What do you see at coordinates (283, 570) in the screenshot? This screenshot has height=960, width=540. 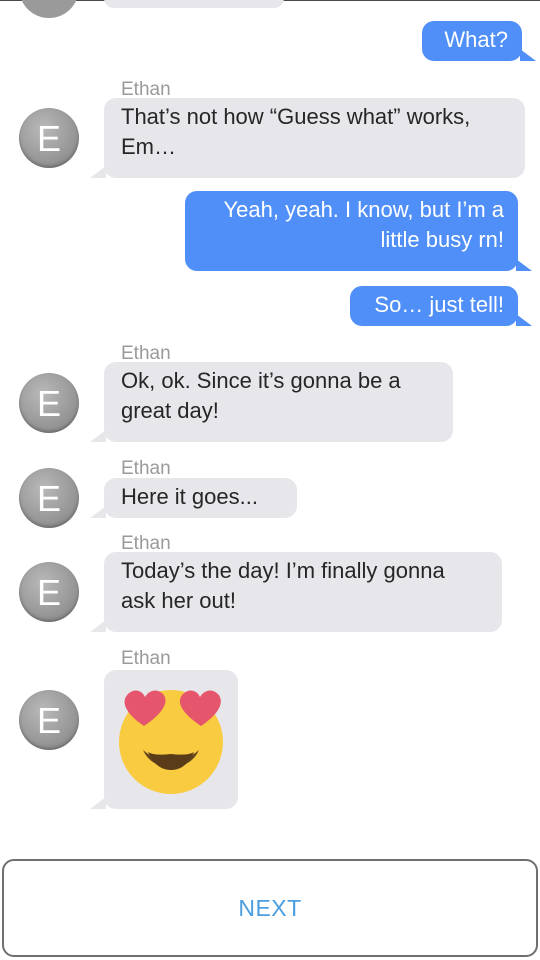 I see `message-line: Today’s the day! I’m finally gonna` at bounding box center [283, 570].